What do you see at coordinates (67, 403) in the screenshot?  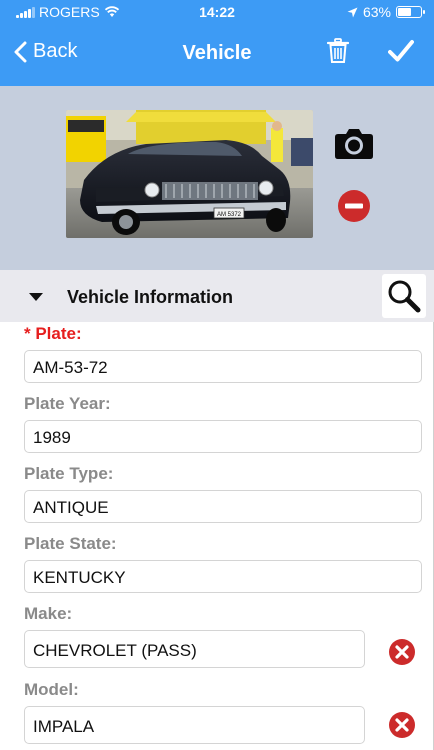 I see `plate-year-label: Plate Year:` at bounding box center [67, 403].